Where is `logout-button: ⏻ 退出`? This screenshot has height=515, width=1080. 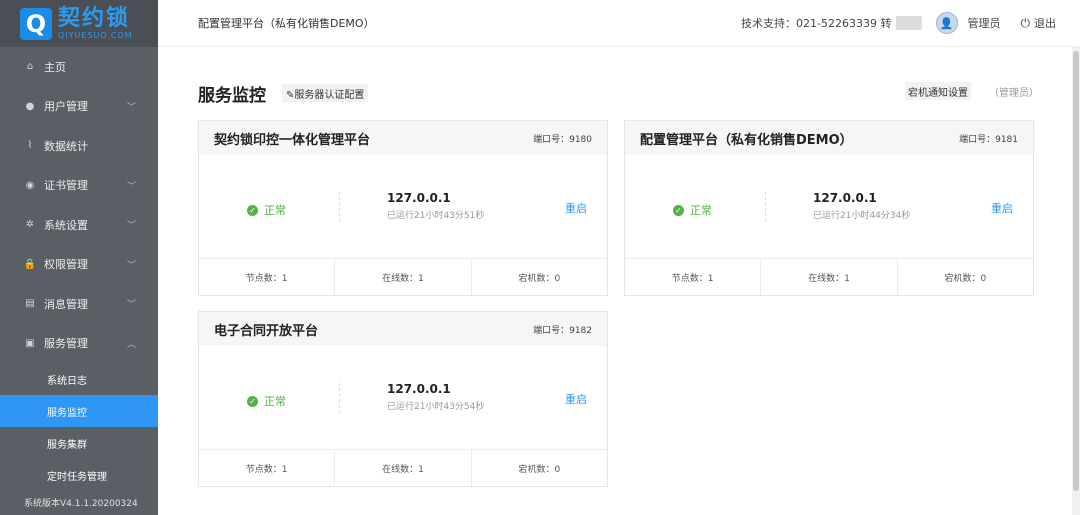 logout-button: ⏻ 退出 is located at coordinates (1039, 23).